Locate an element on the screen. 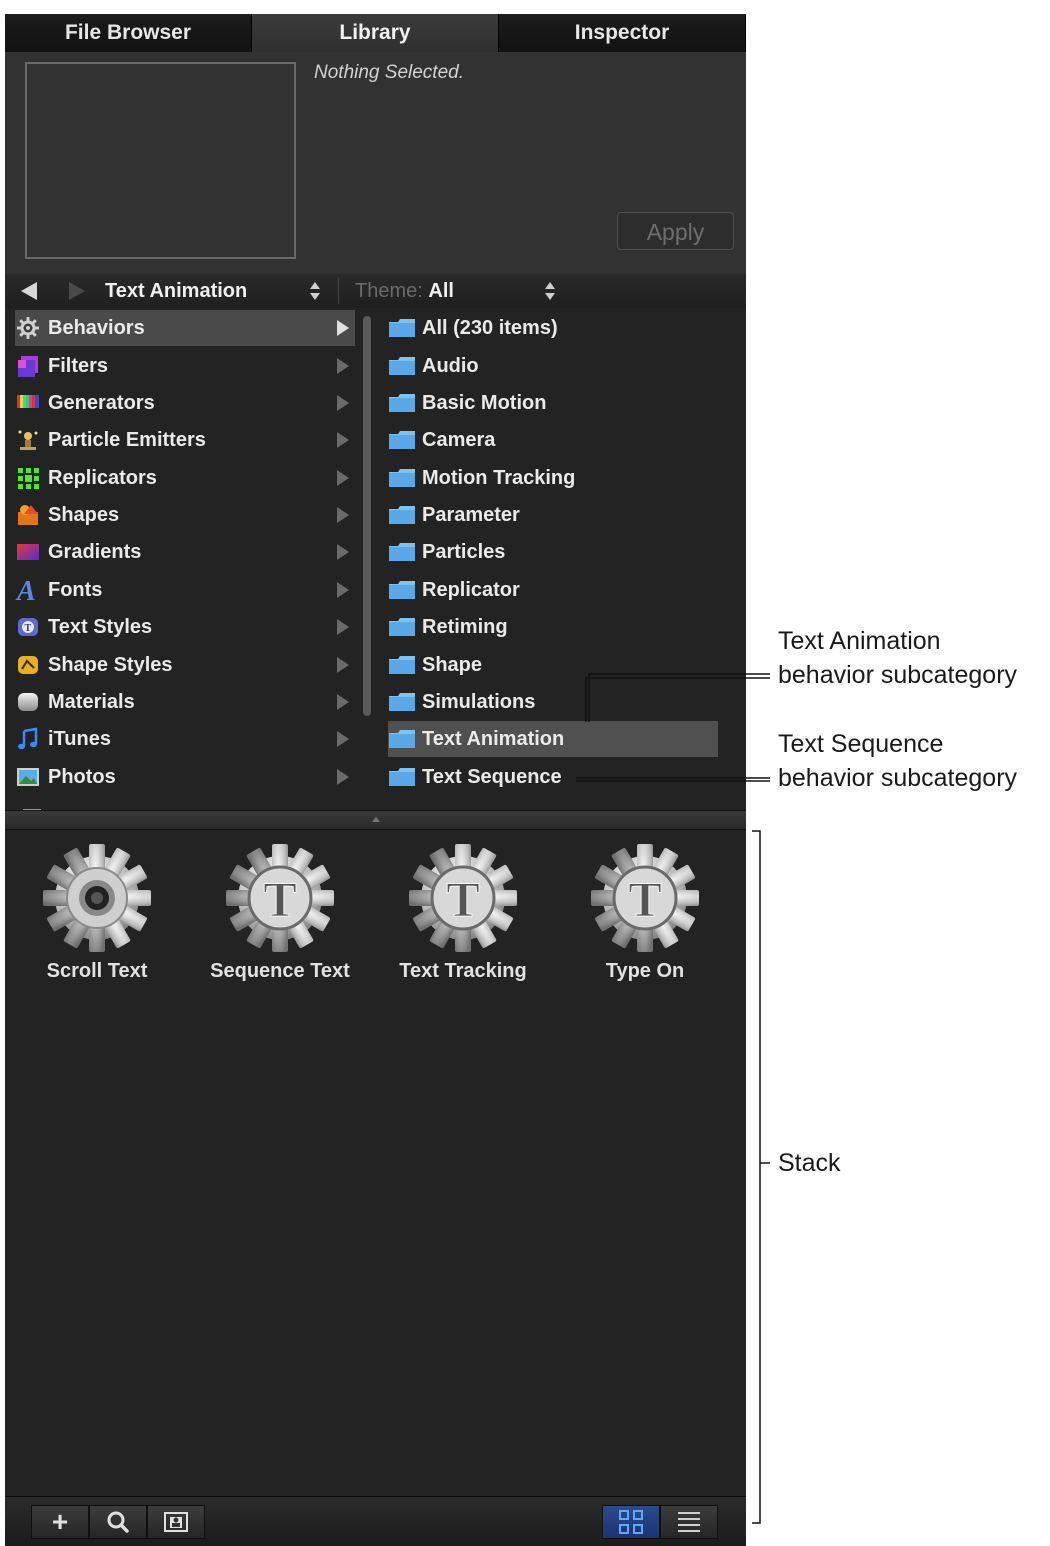 The width and height of the screenshot is (1050, 1546). category-photos: Photos is located at coordinates (185, 777).